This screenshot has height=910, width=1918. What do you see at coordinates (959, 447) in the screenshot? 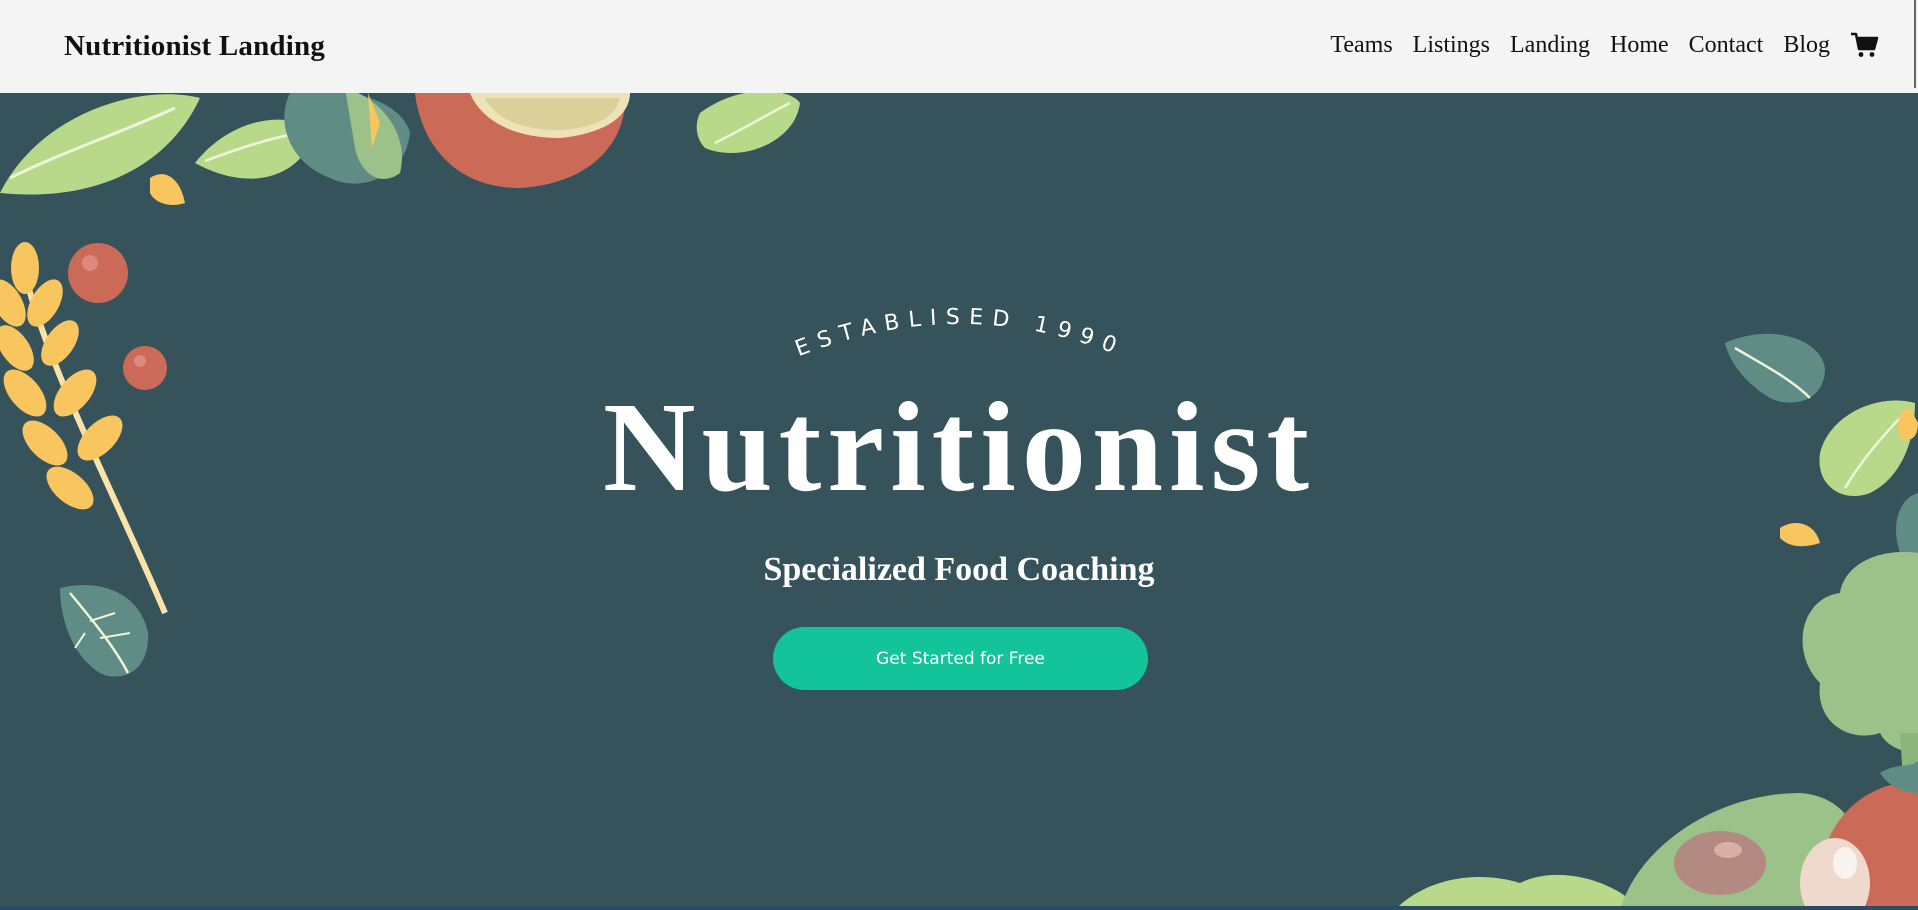
I see `hero-title: Nutritionist` at bounding box center [959, 447].